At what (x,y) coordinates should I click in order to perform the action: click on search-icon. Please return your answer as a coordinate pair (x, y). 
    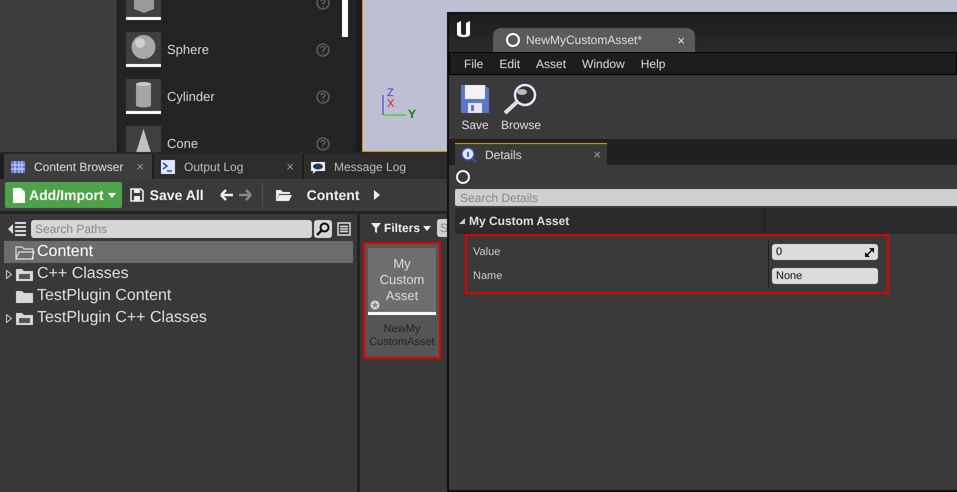
    Looking at the image, I should click on (323, 229).